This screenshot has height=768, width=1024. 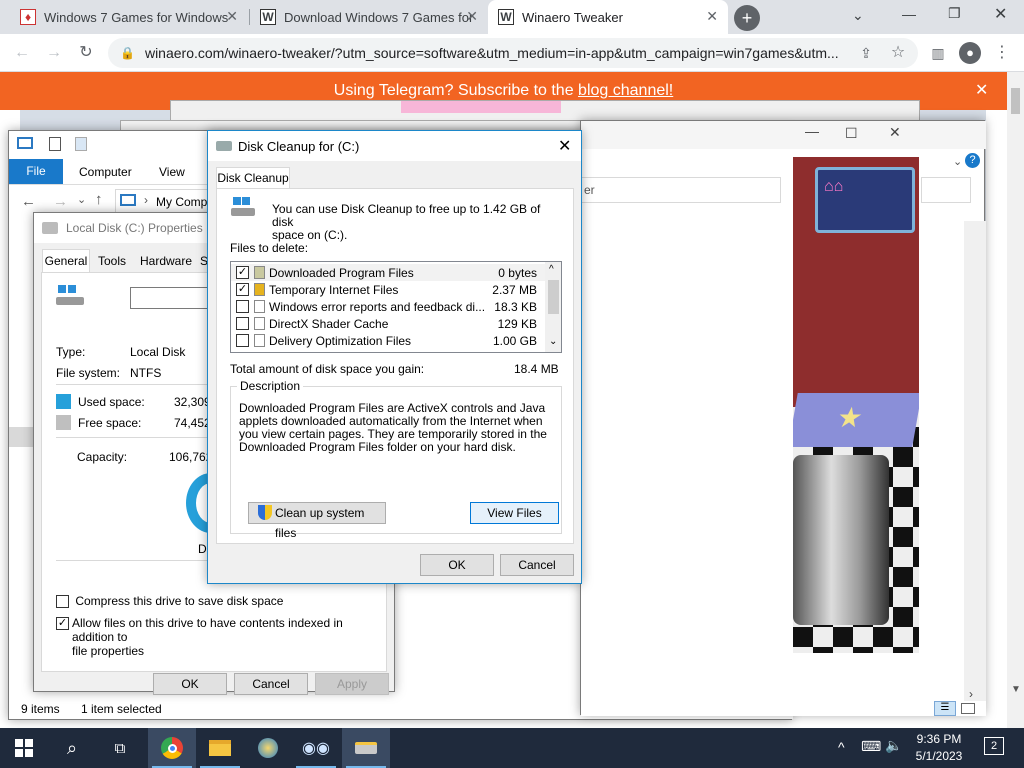 I want to click on compress-checkbox-row: Compress this drive to save disk space, so click(x=169, y=601).